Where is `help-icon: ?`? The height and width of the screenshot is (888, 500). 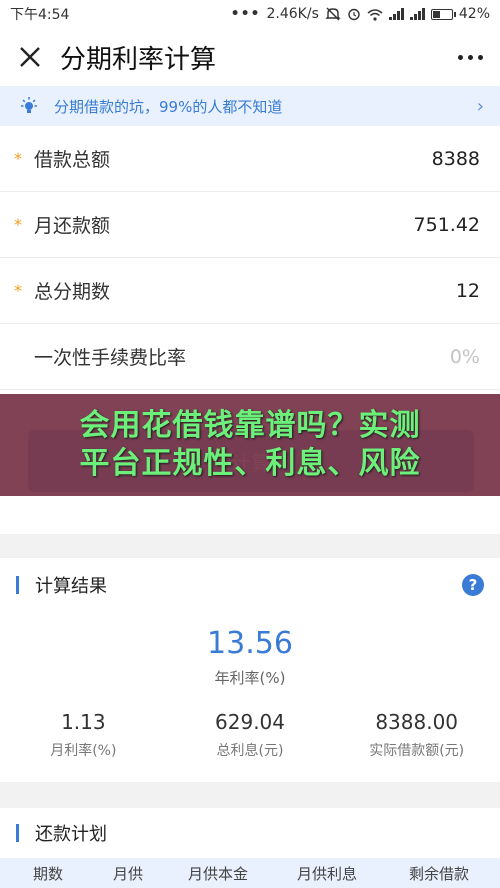
help-icon: ? is located at coordinates (473, 585).